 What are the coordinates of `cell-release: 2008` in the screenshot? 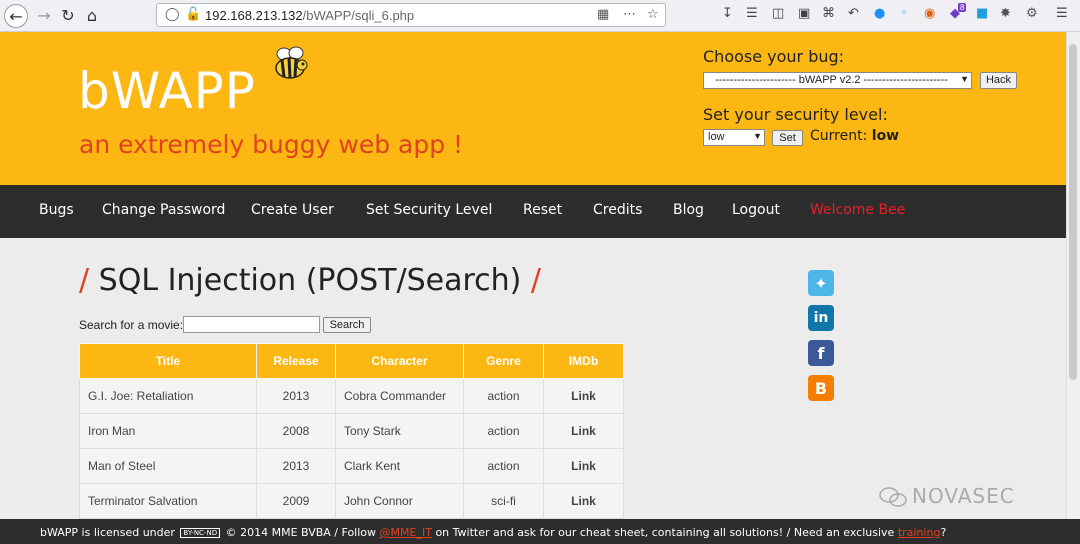 It's located at (296, 431).